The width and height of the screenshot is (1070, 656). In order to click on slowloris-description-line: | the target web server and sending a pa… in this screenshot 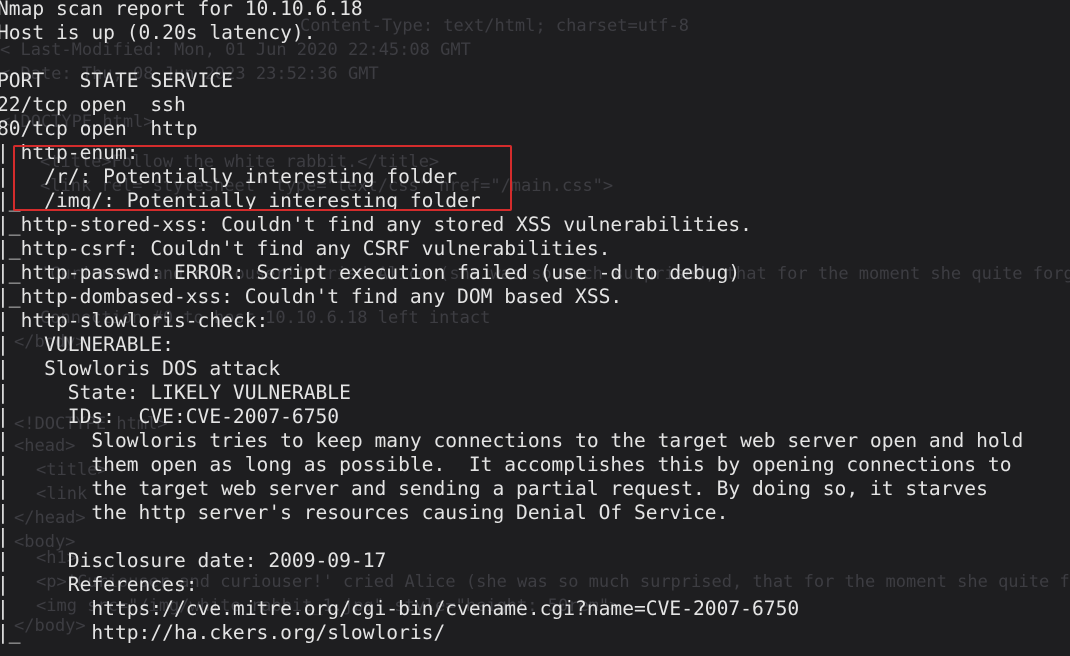, I will do `click(494, 488)`.